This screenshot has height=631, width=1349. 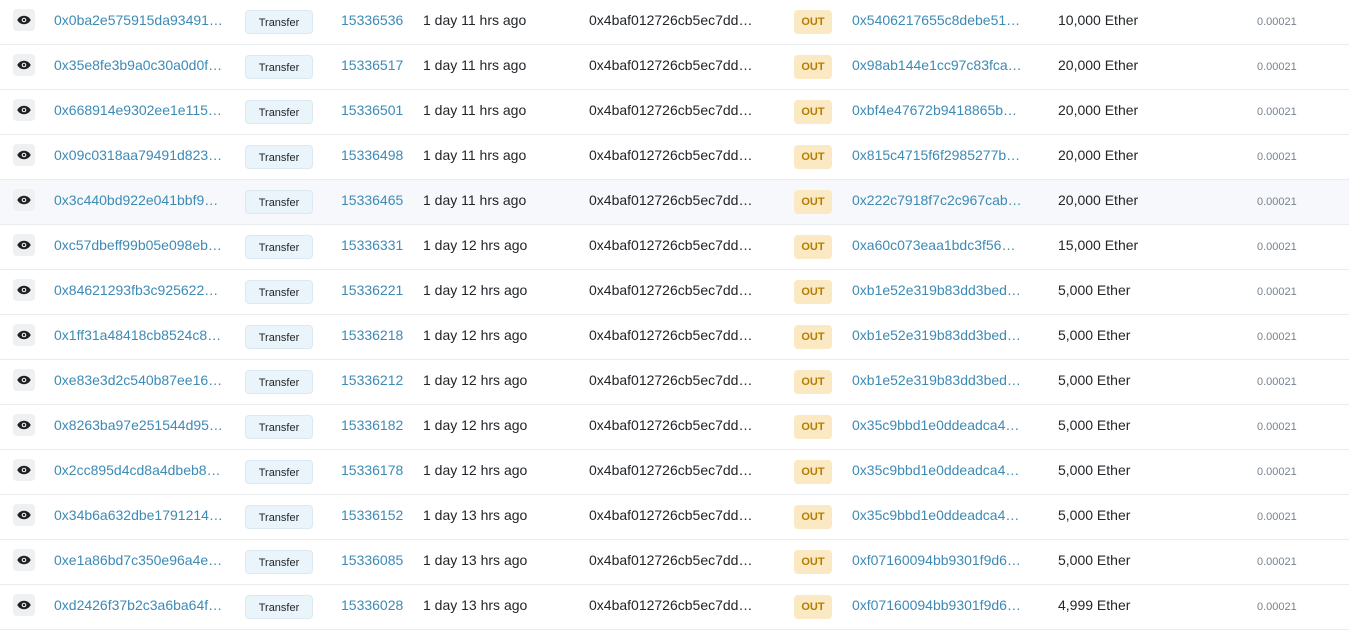 What do you see at coordinates (372, 427) in the screenshot?
I see `block-link: 15336182` at bounding box center [372, 427].